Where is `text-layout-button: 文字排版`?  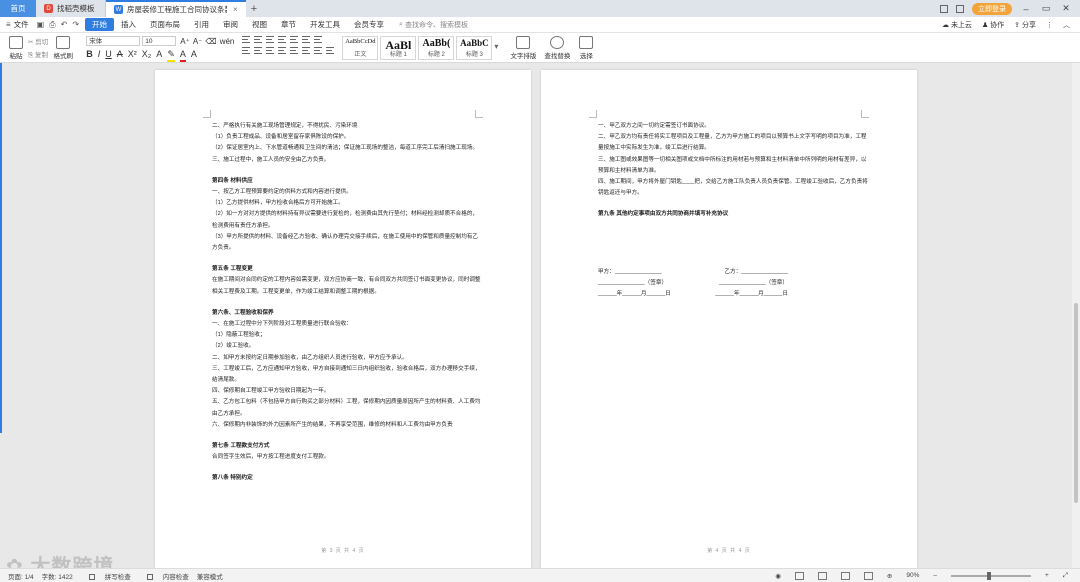 text-layout-button: 文字排版 is located at coordinates (523, 48).